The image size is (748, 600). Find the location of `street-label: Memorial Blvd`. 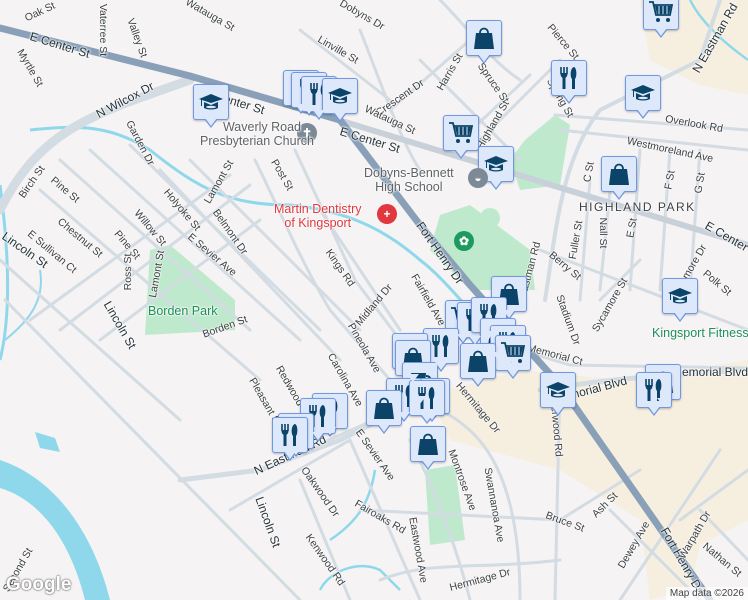

street-label: Memorial Blvd is located at coordinates (709, 372).